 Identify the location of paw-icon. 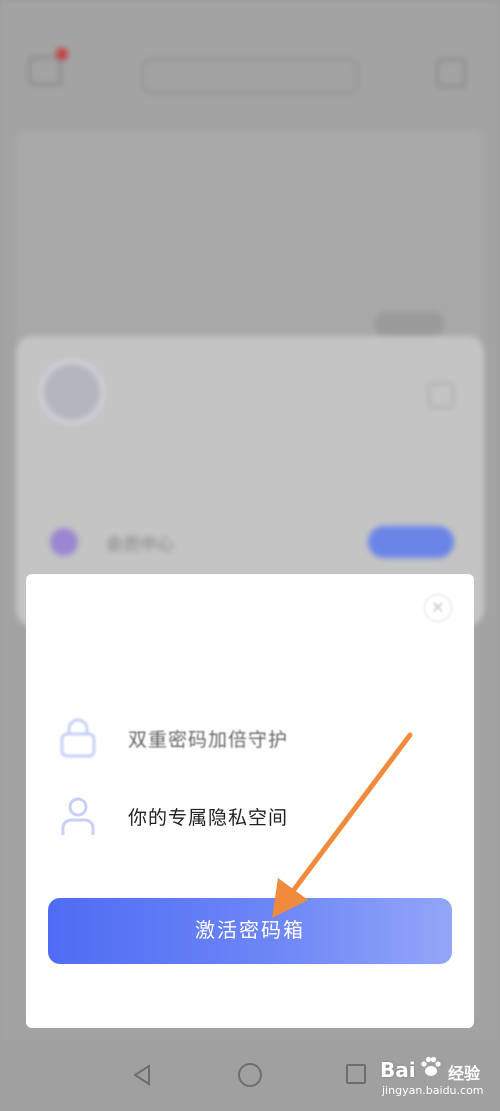
(431, 1066).